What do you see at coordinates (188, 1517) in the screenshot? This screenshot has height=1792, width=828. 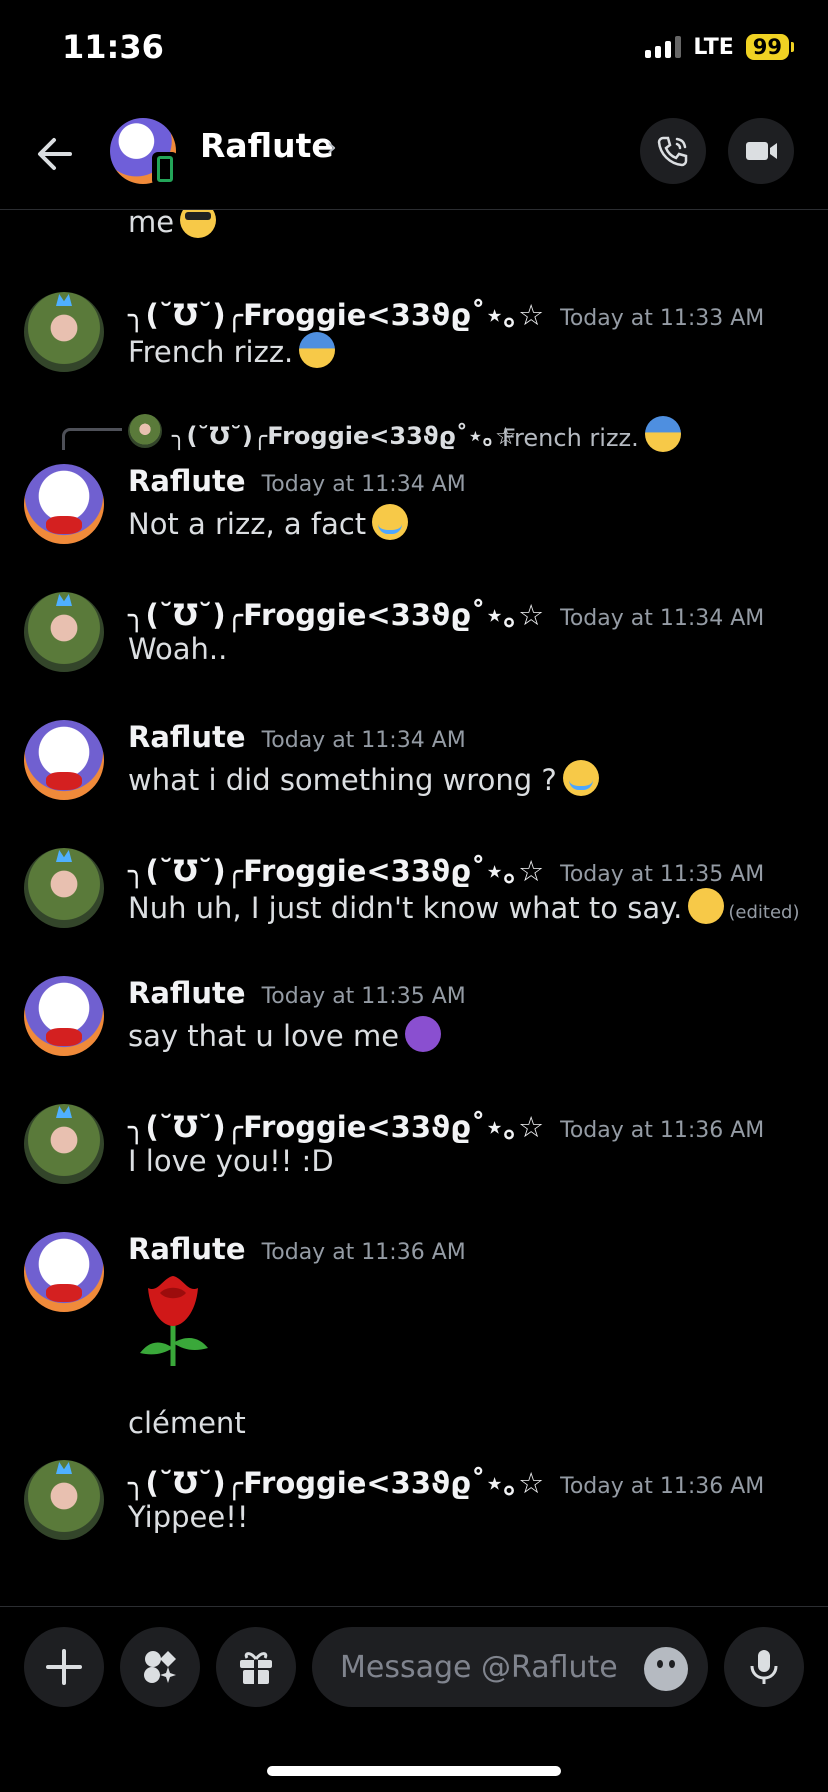 I see `message-text: Yippee!!` at bounding box center [188, 1517].